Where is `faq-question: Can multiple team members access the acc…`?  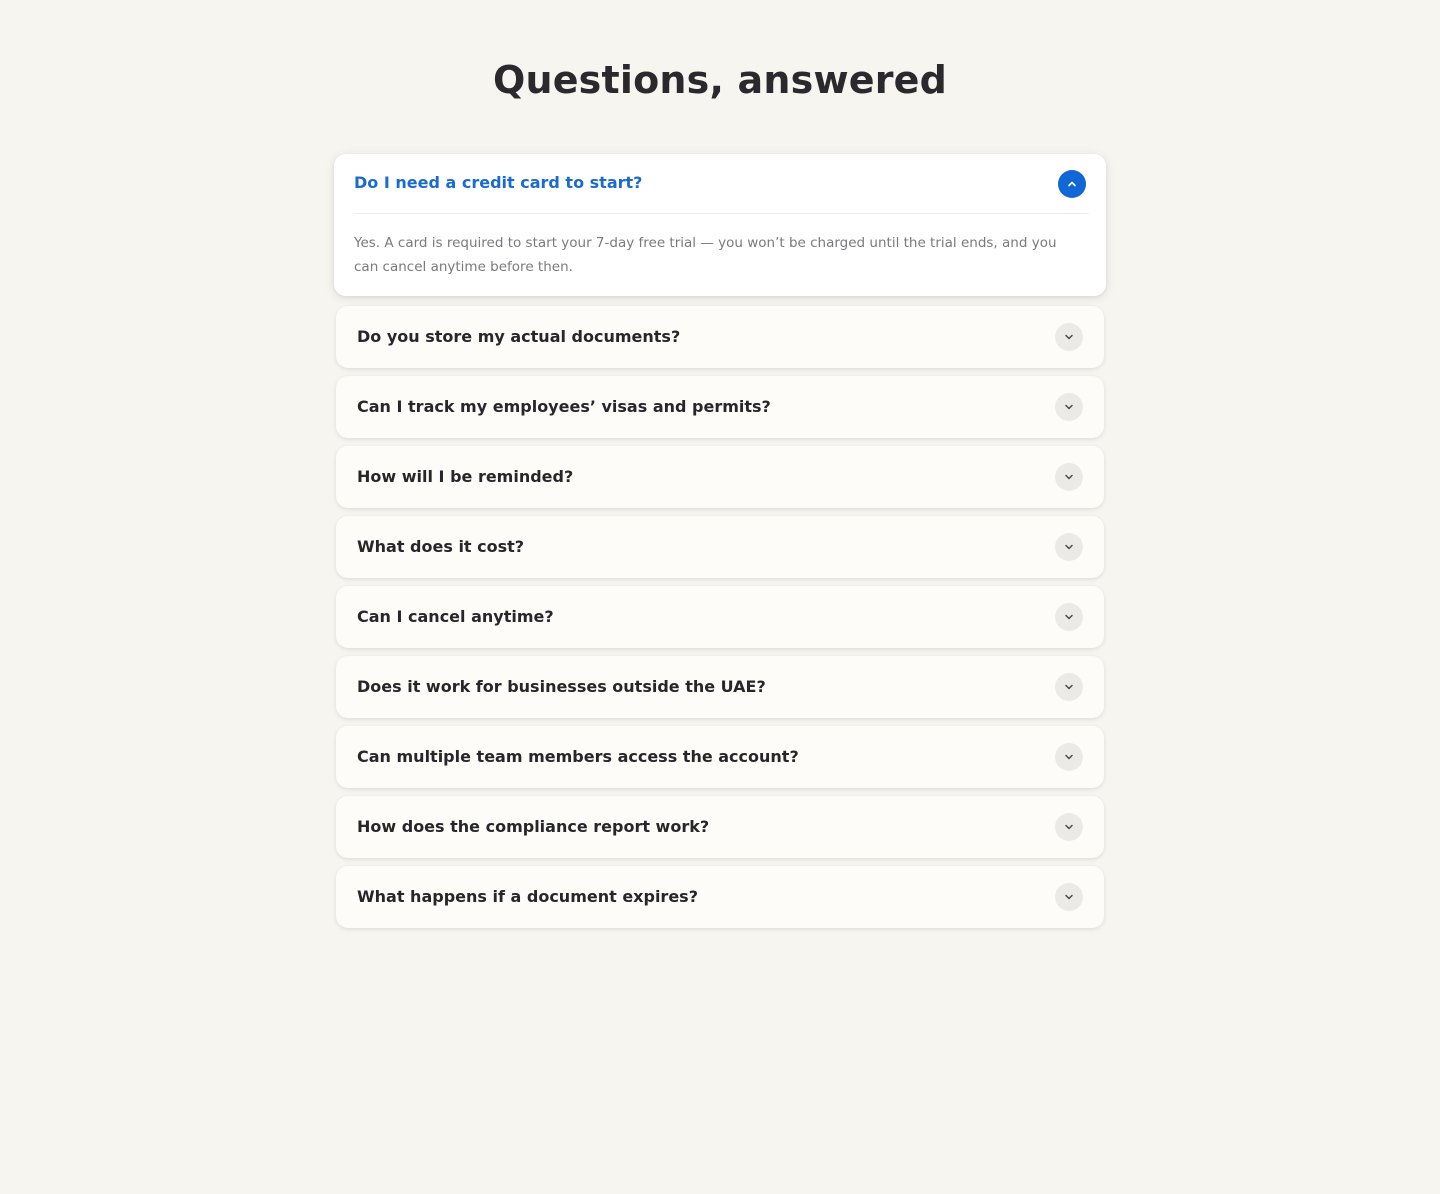 faq-question: Can multiple team members access the acc… is located at coordinates (578, 756).